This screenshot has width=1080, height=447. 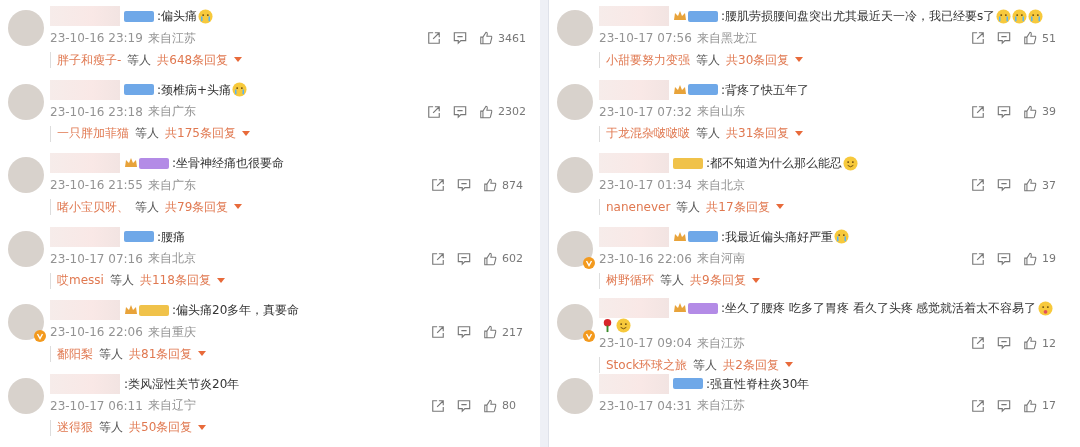 What do you see at coordinates (171, 111) in the screenshot?
I see `comment-location: 来自广东` at bounding box center [171, 111].